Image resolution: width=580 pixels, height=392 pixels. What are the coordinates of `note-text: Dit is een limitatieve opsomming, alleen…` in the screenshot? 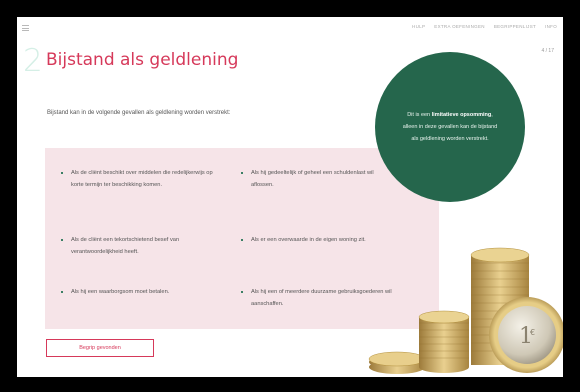 It's located at (450, 127).